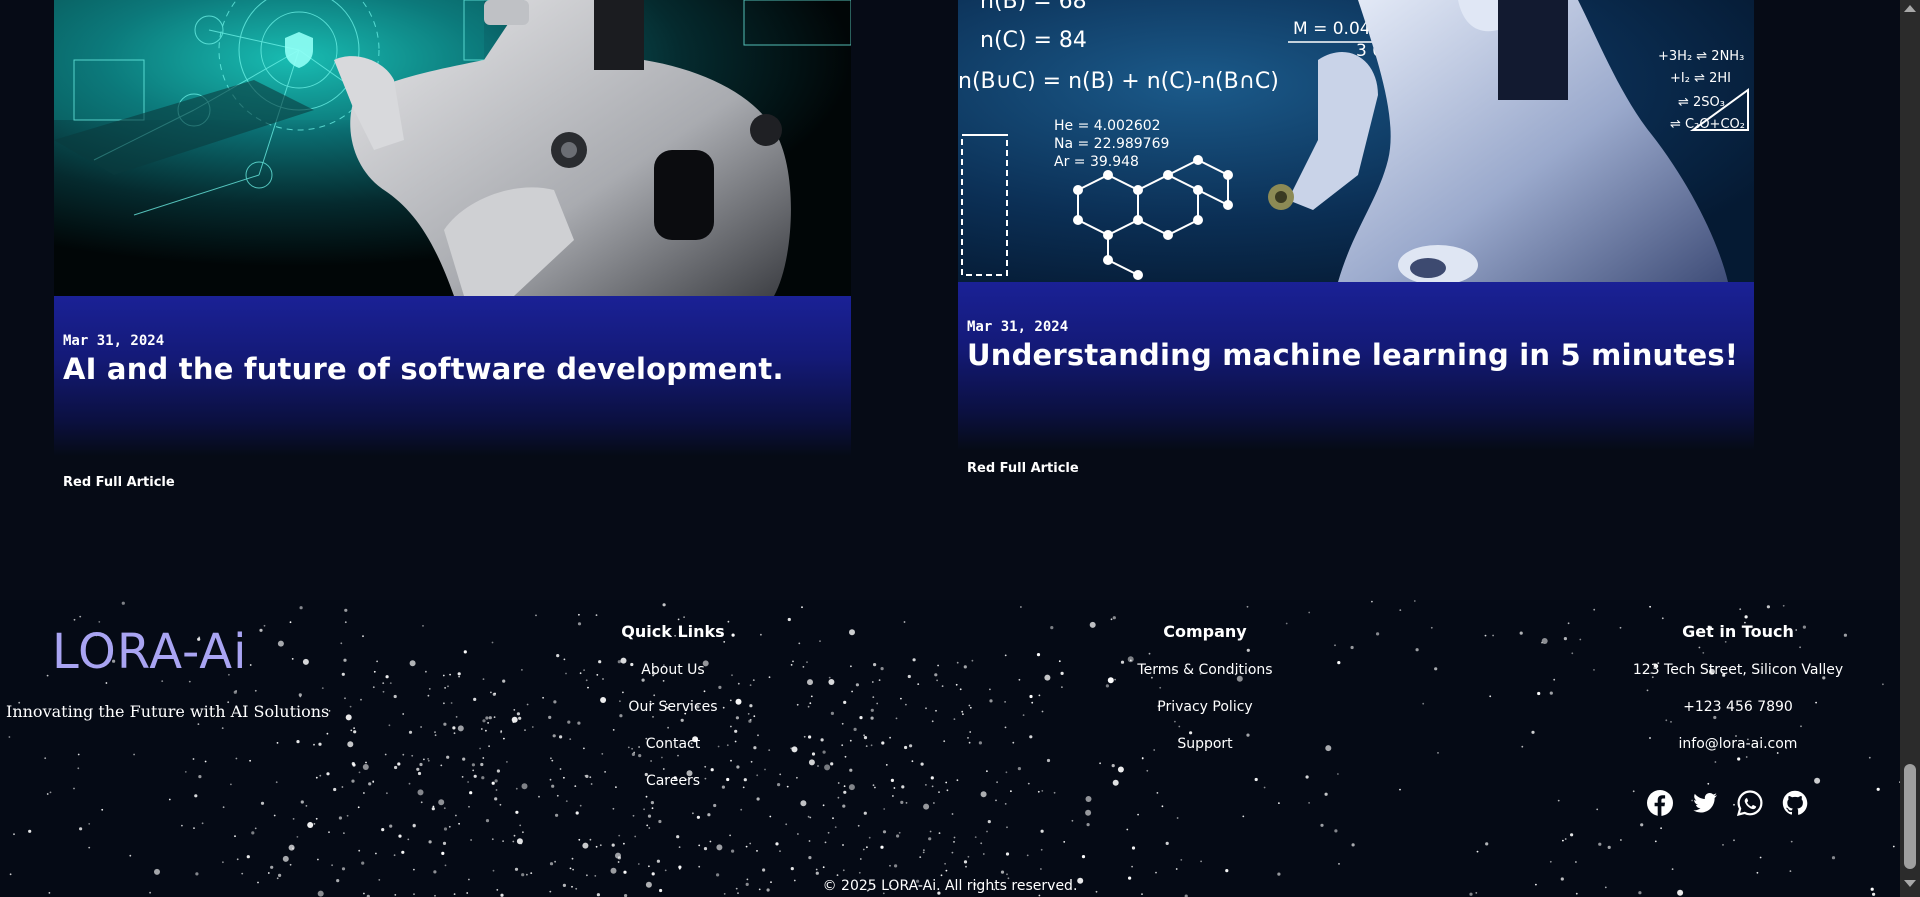 The height and width of the screenshot is (897, 1920). What do you see at coordinates (1033, 40) in the screenshot?
I see `formula-text-2: n(C) = 84` at bounding box center [1033, 40].